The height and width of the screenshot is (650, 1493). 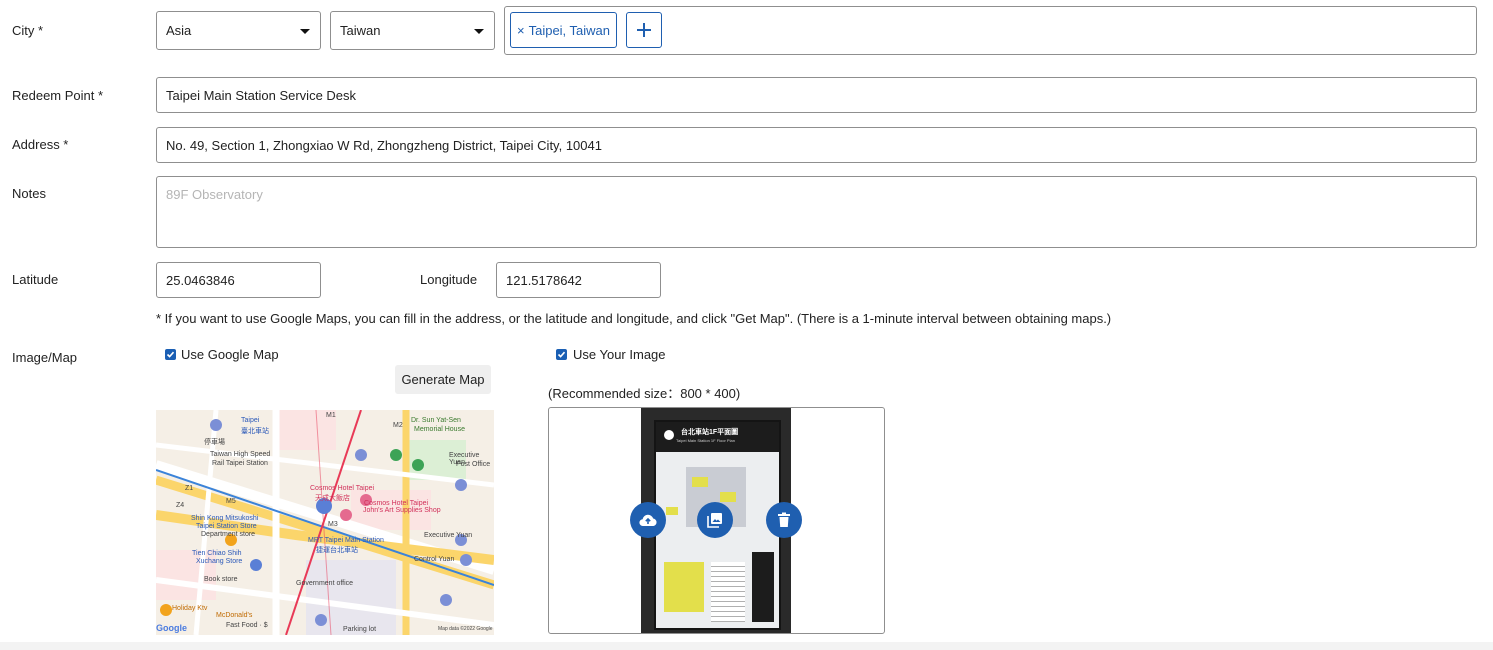 I want to click on plus-icon, so click(x=644, y=30).